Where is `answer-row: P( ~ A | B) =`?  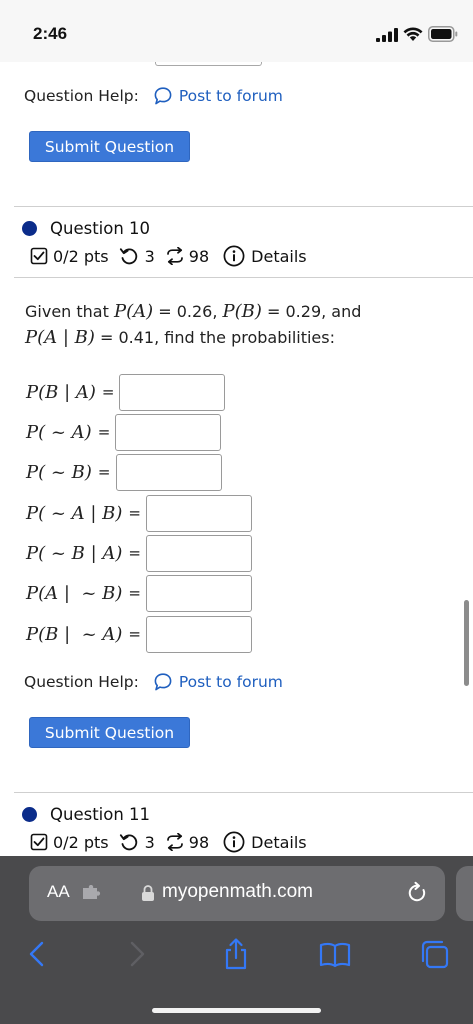 answer-row: P( ~ A | B) = is located at coordinates (139, 513).